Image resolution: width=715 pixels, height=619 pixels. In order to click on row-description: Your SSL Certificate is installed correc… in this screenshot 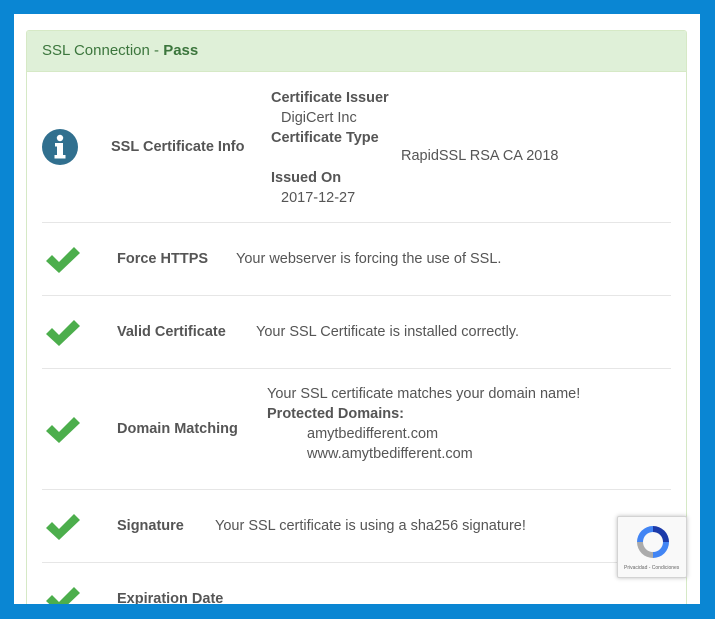, I will do `click(387, 332)`.